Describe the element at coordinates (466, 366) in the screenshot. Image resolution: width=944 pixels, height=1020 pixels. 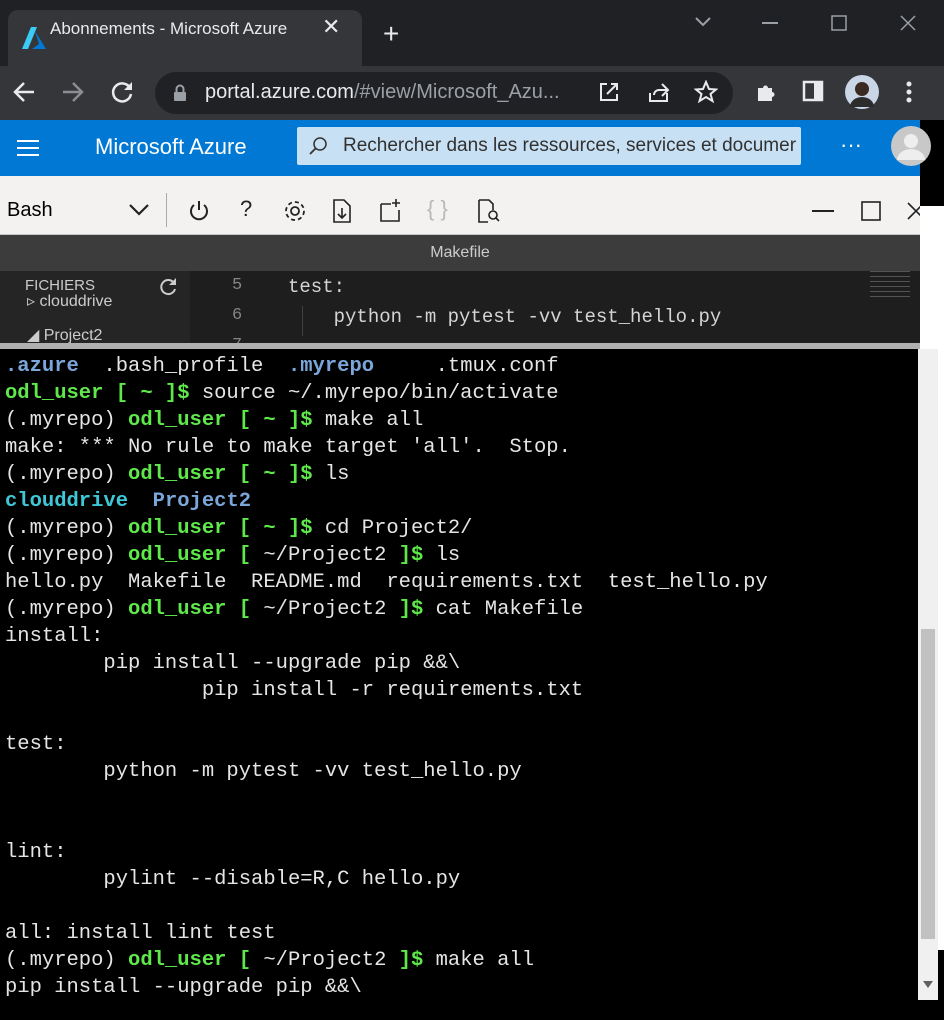
I see `terminal-segment: .tmux.conf` at that location.